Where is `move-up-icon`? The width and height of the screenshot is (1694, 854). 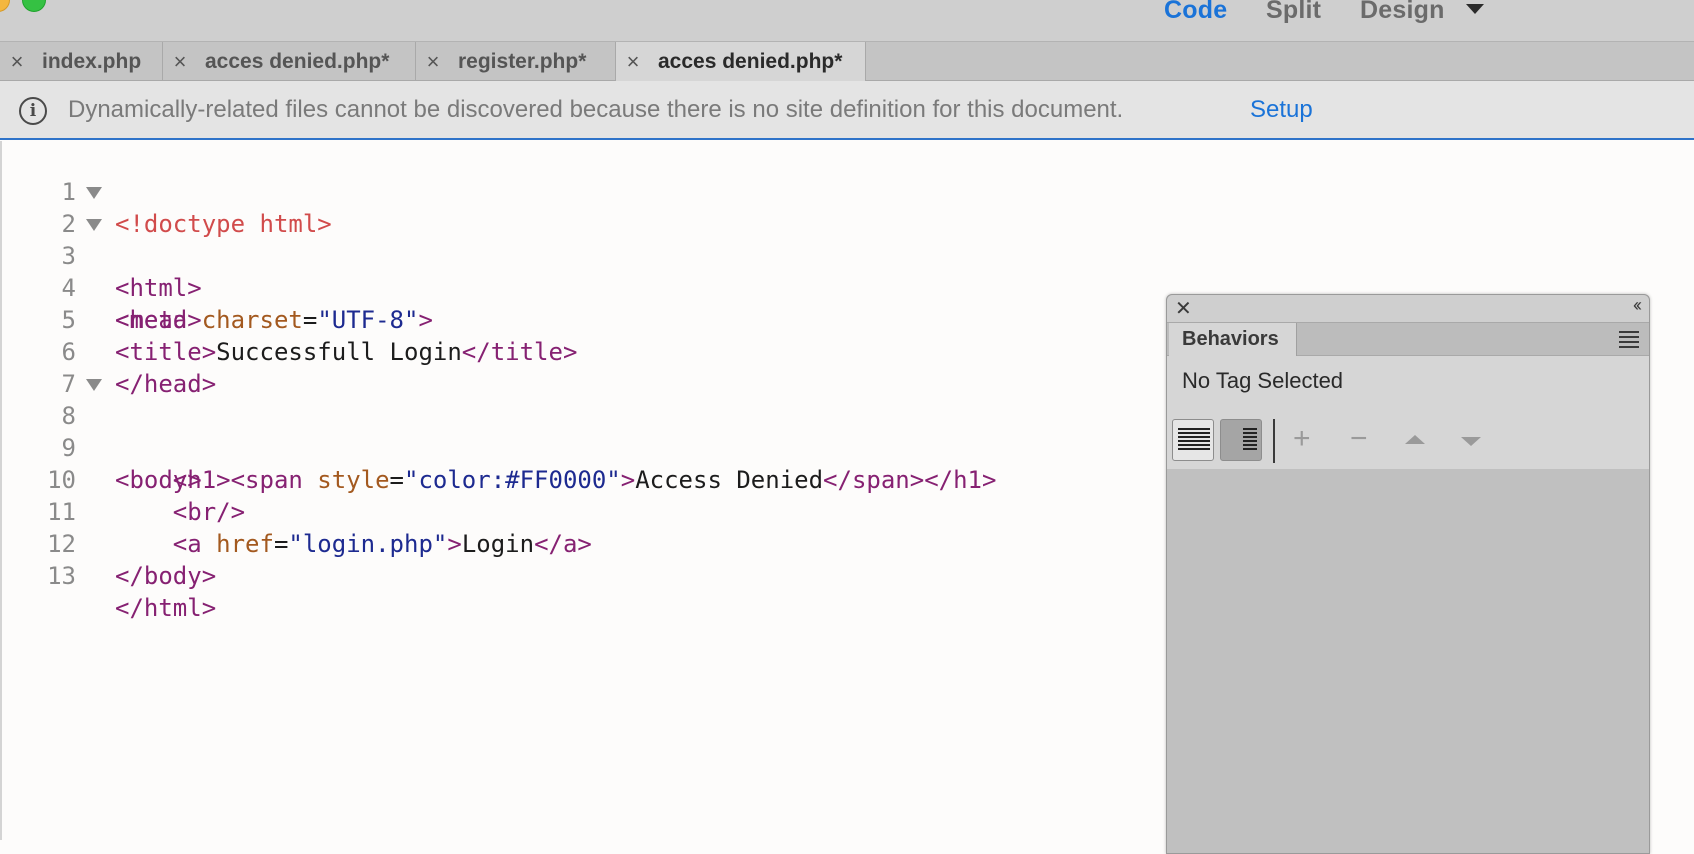
move-up-icon is located at coordinates (1415, 439).